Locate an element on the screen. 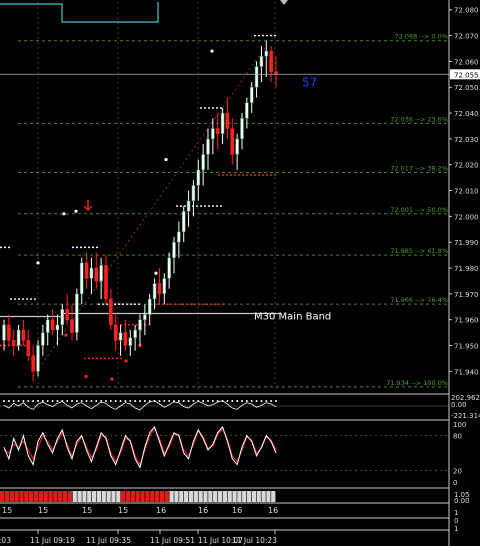 The width and height of the screenshot is (480, 546). time-tick-label: 11 Jul 09:03 is located at coordinates (5, 540).